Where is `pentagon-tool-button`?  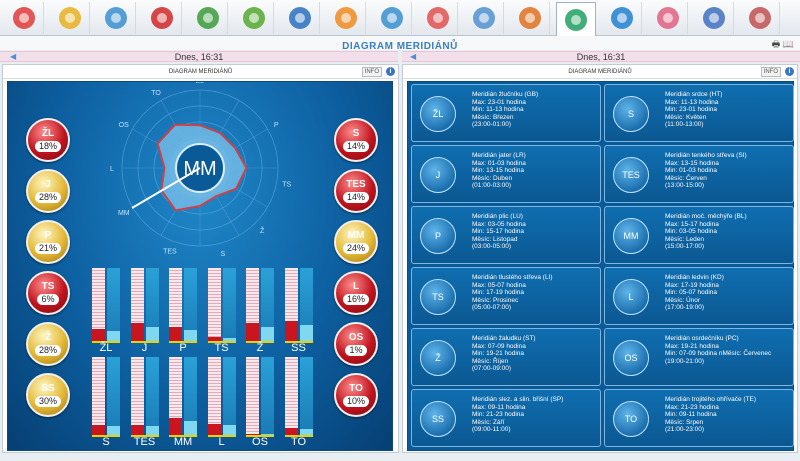
pentagon-tool-button is located at coordinates (668, 18).